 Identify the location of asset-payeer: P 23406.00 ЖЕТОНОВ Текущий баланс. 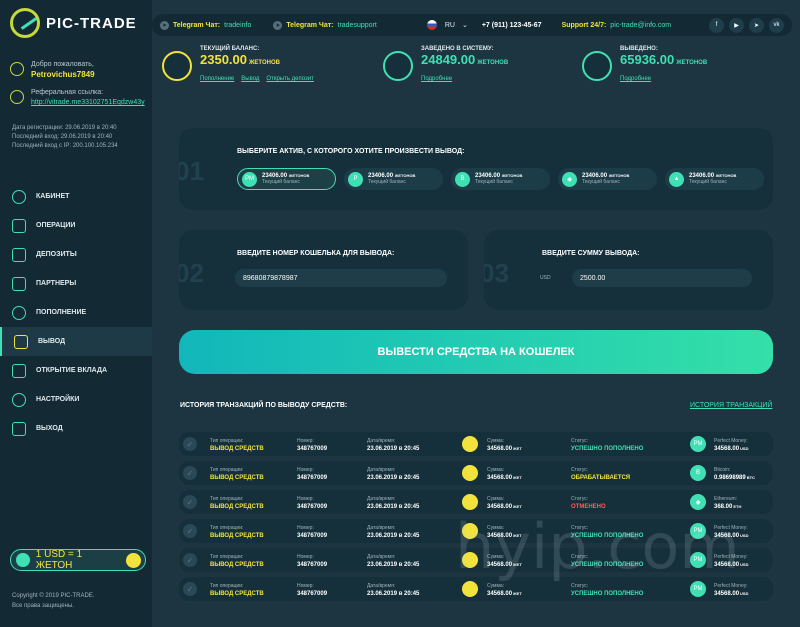
(393, 179).